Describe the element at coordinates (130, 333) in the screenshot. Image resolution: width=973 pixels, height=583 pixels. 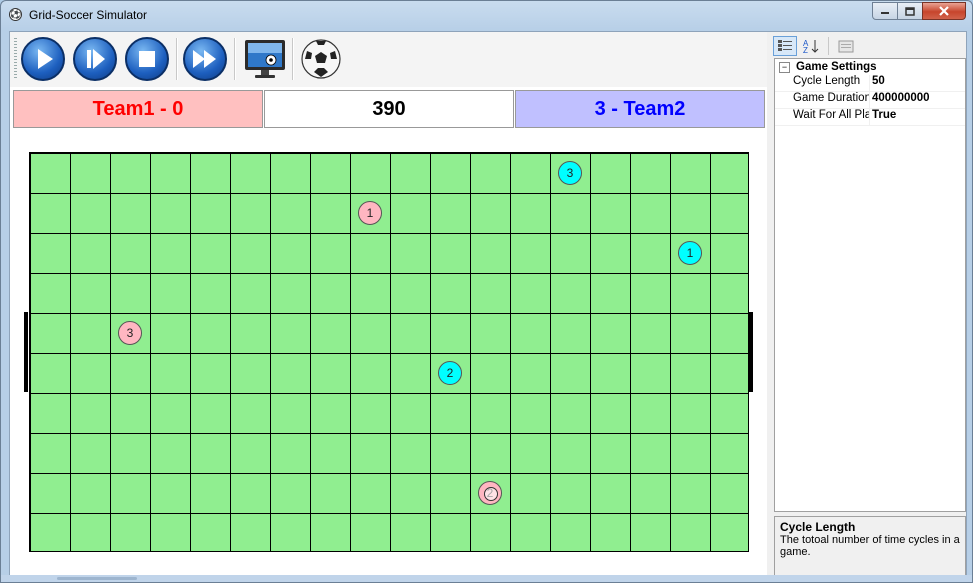
I see `team1-player-3: 3` at that location.